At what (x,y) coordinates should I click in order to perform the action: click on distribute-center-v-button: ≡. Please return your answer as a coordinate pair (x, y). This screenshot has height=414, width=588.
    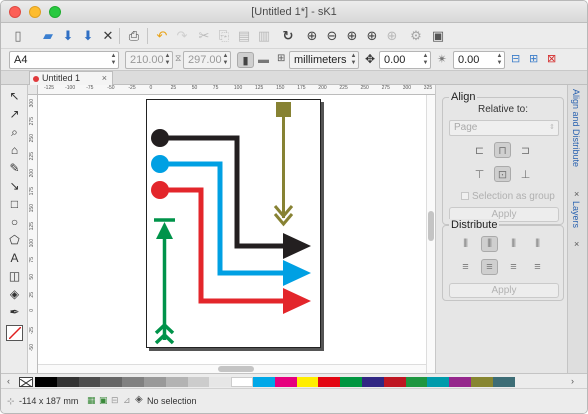
    Looking at the image, I should click on (489, 267).